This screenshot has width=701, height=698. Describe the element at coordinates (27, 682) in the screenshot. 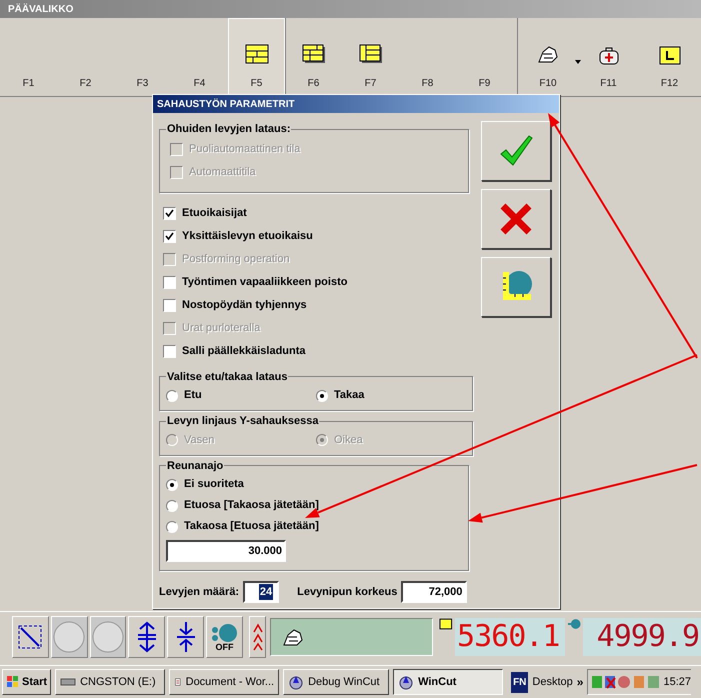

I see `start-button: Start` at that location.